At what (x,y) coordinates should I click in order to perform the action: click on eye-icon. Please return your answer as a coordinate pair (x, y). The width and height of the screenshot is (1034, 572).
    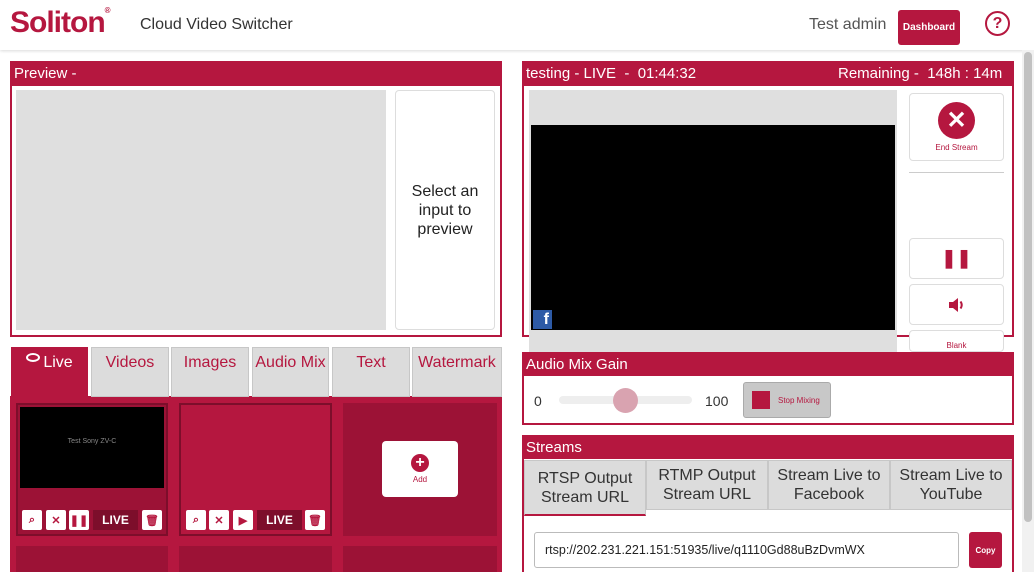
    Looking at the image, I should click on (33, 357).